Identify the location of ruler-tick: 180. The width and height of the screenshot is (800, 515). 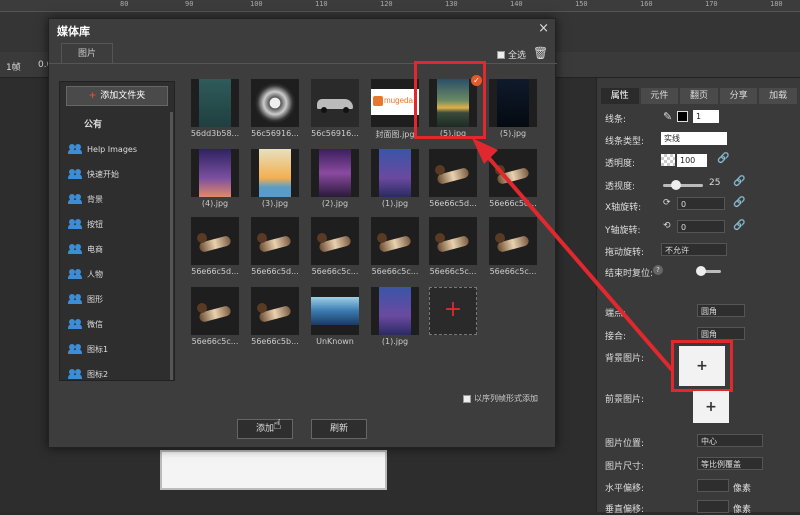
(776, 4).